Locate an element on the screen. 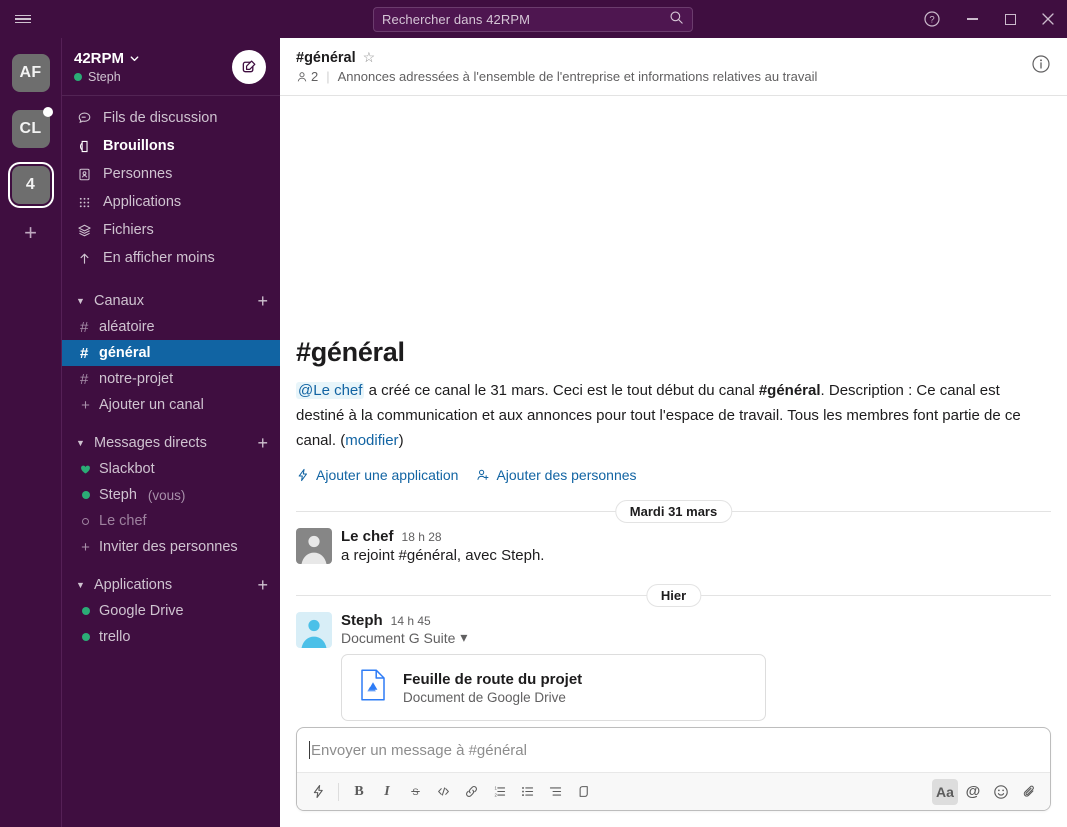 This screenshot has width=1067, height=827. sidebar-add-channel: + Ajouter un canal is located at coordinates (171, 405).